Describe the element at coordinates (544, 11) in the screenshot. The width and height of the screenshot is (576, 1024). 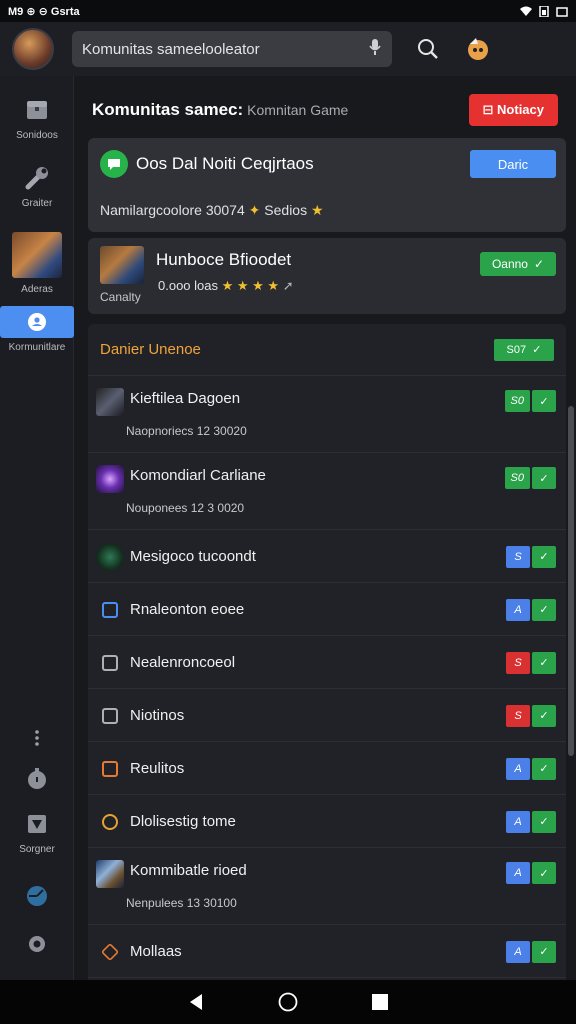
I see `battery-icon` at that location.